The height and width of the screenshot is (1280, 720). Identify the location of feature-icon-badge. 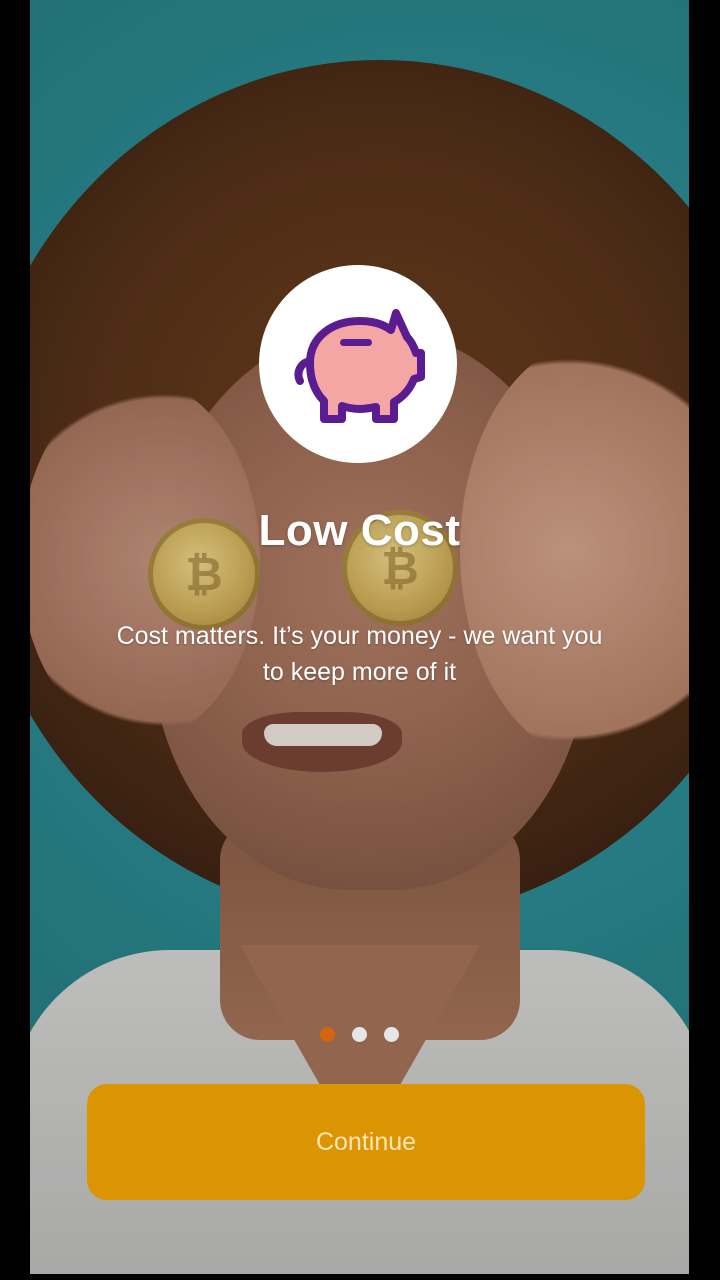
(358, 364).